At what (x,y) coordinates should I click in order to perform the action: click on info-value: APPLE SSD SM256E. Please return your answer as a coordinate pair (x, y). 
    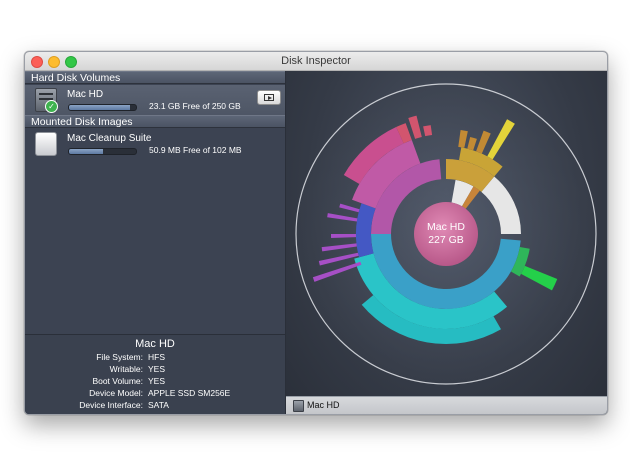
    Looking at the image, I should click on (189, 393).